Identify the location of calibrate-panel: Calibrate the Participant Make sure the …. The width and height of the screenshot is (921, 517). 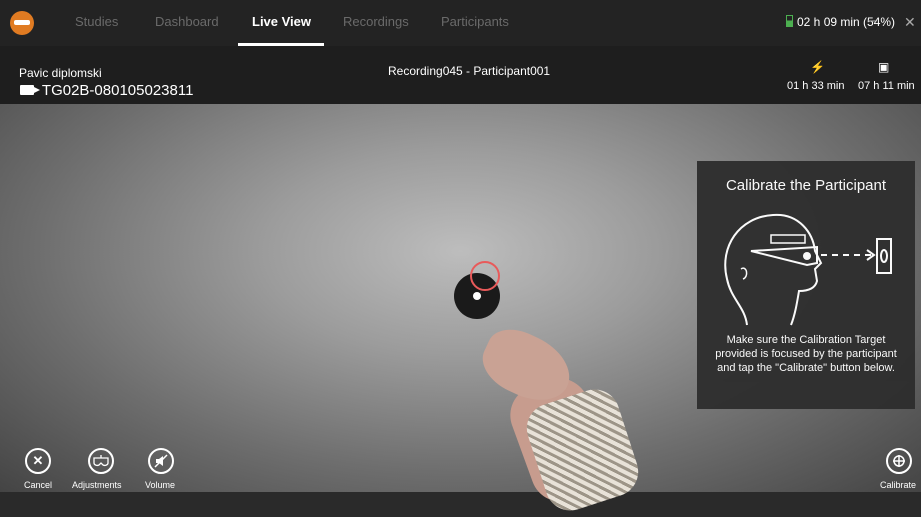
(806, 285).